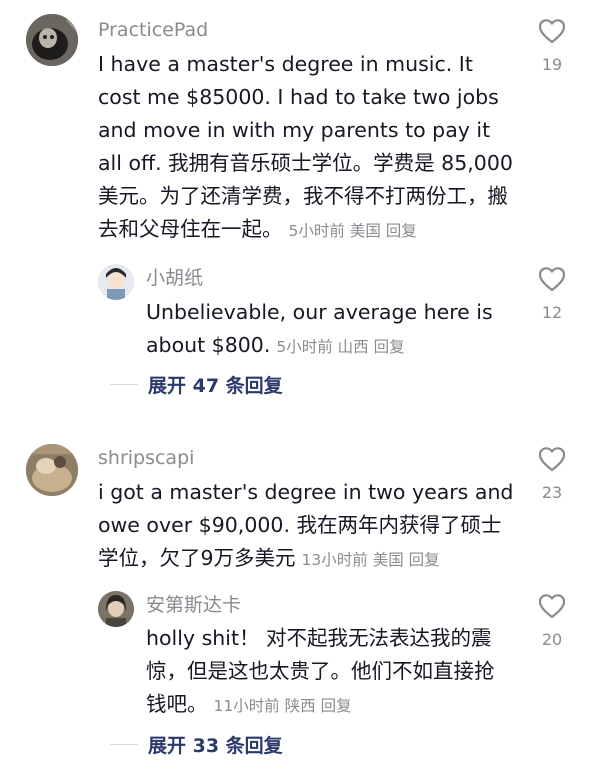 Image resolution: width=592 pixels, height=770 pixels. I want to click on reply-location: 陕西, so click(300, 706).